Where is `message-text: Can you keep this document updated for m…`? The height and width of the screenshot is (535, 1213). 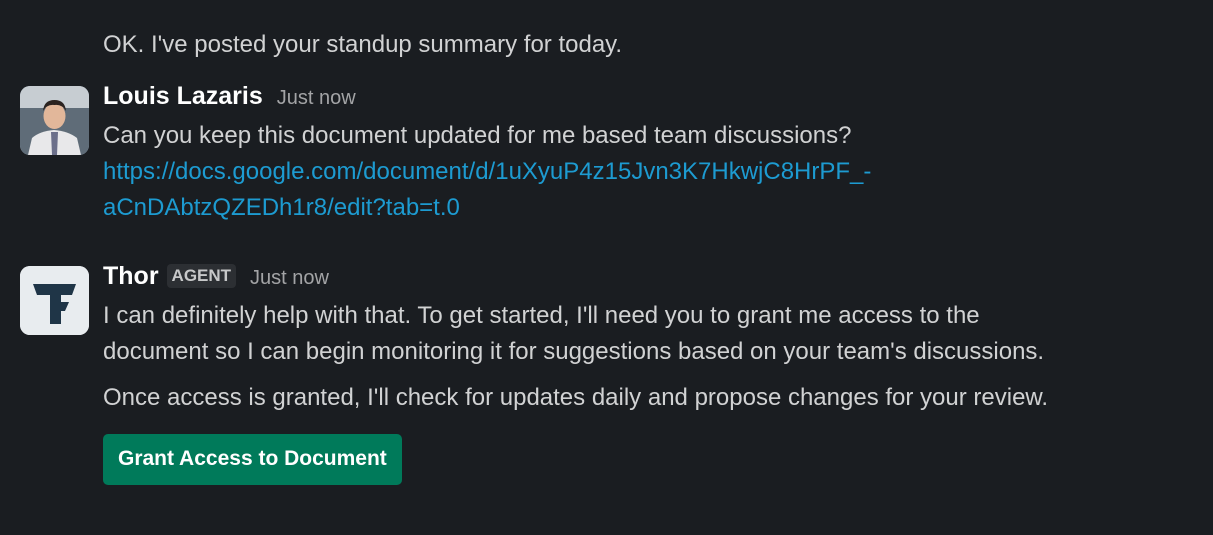 message-text: Can you keep this document updated for m… is located at coordinates (477, 135).